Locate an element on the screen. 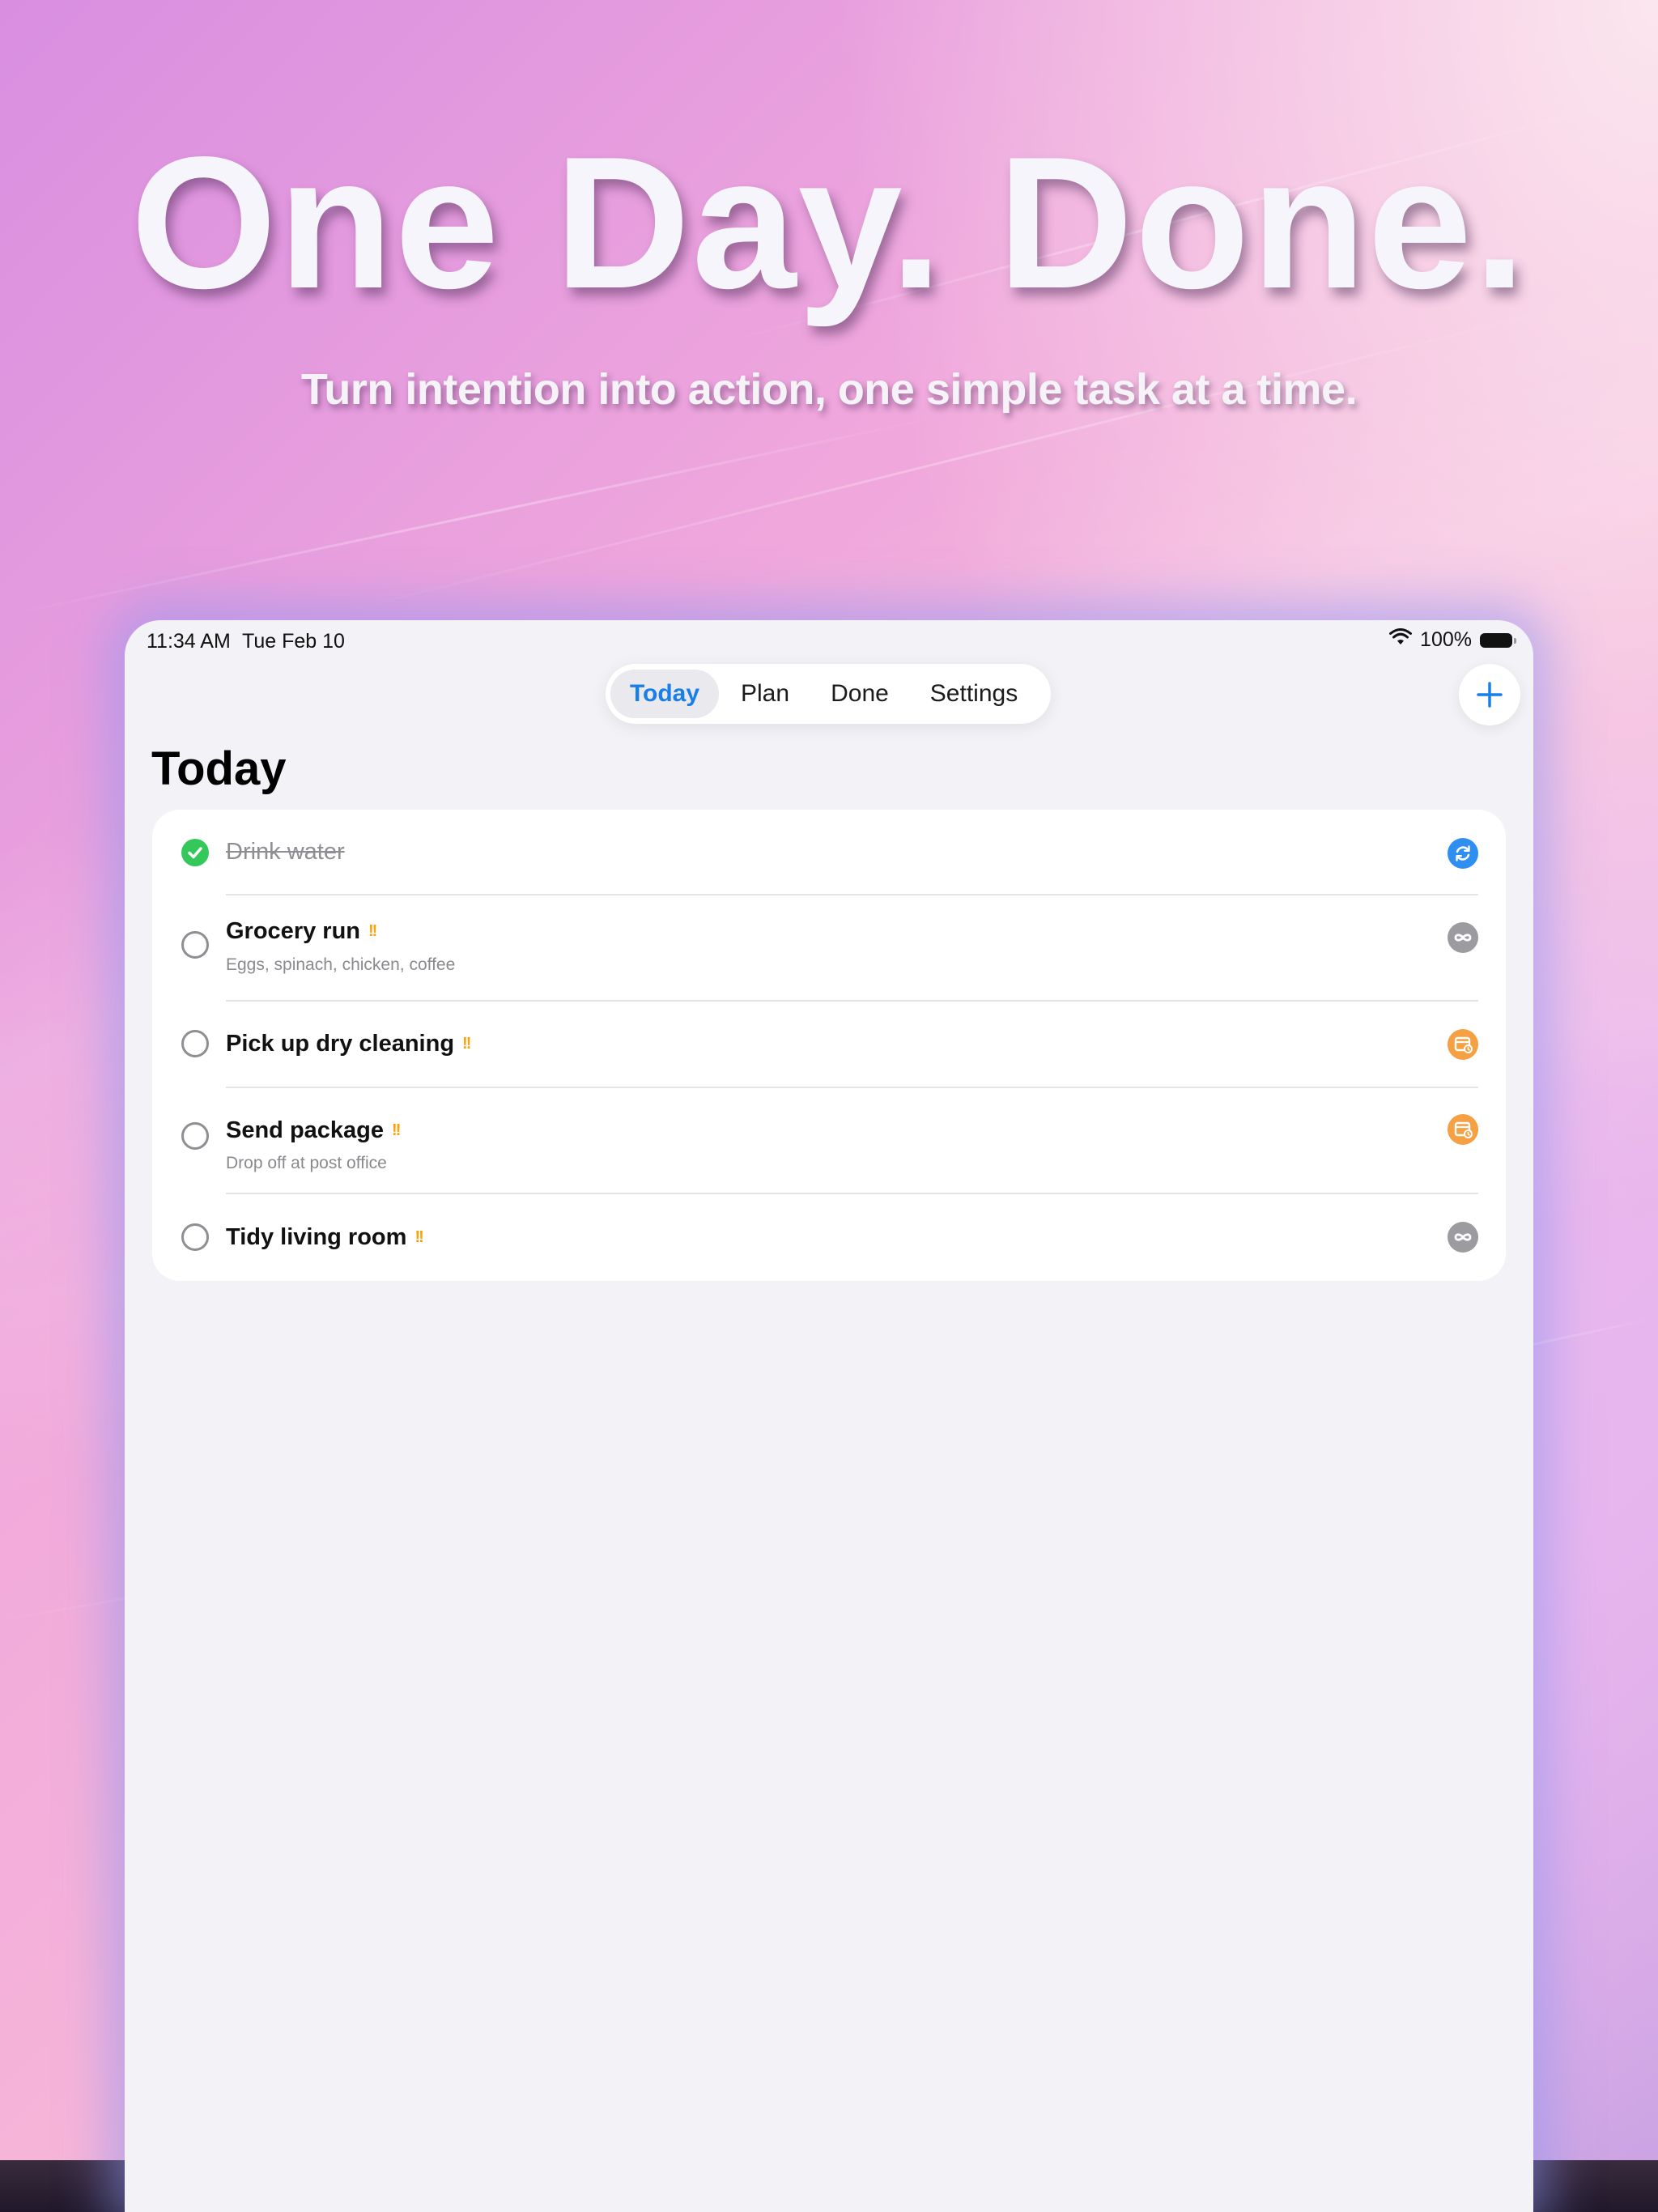 The height and width of the screenshot is (2212, 1658). plus-icon is located at coordinates (1490, 695).